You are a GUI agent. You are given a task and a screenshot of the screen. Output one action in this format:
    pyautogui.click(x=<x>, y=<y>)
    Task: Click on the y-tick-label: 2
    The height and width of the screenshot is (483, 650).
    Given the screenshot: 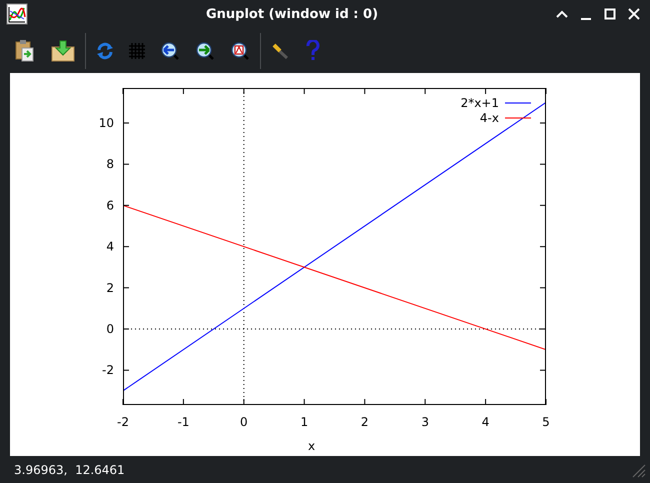 What is the action you would take?
    pyautogui.click(x=110, y=287)
    